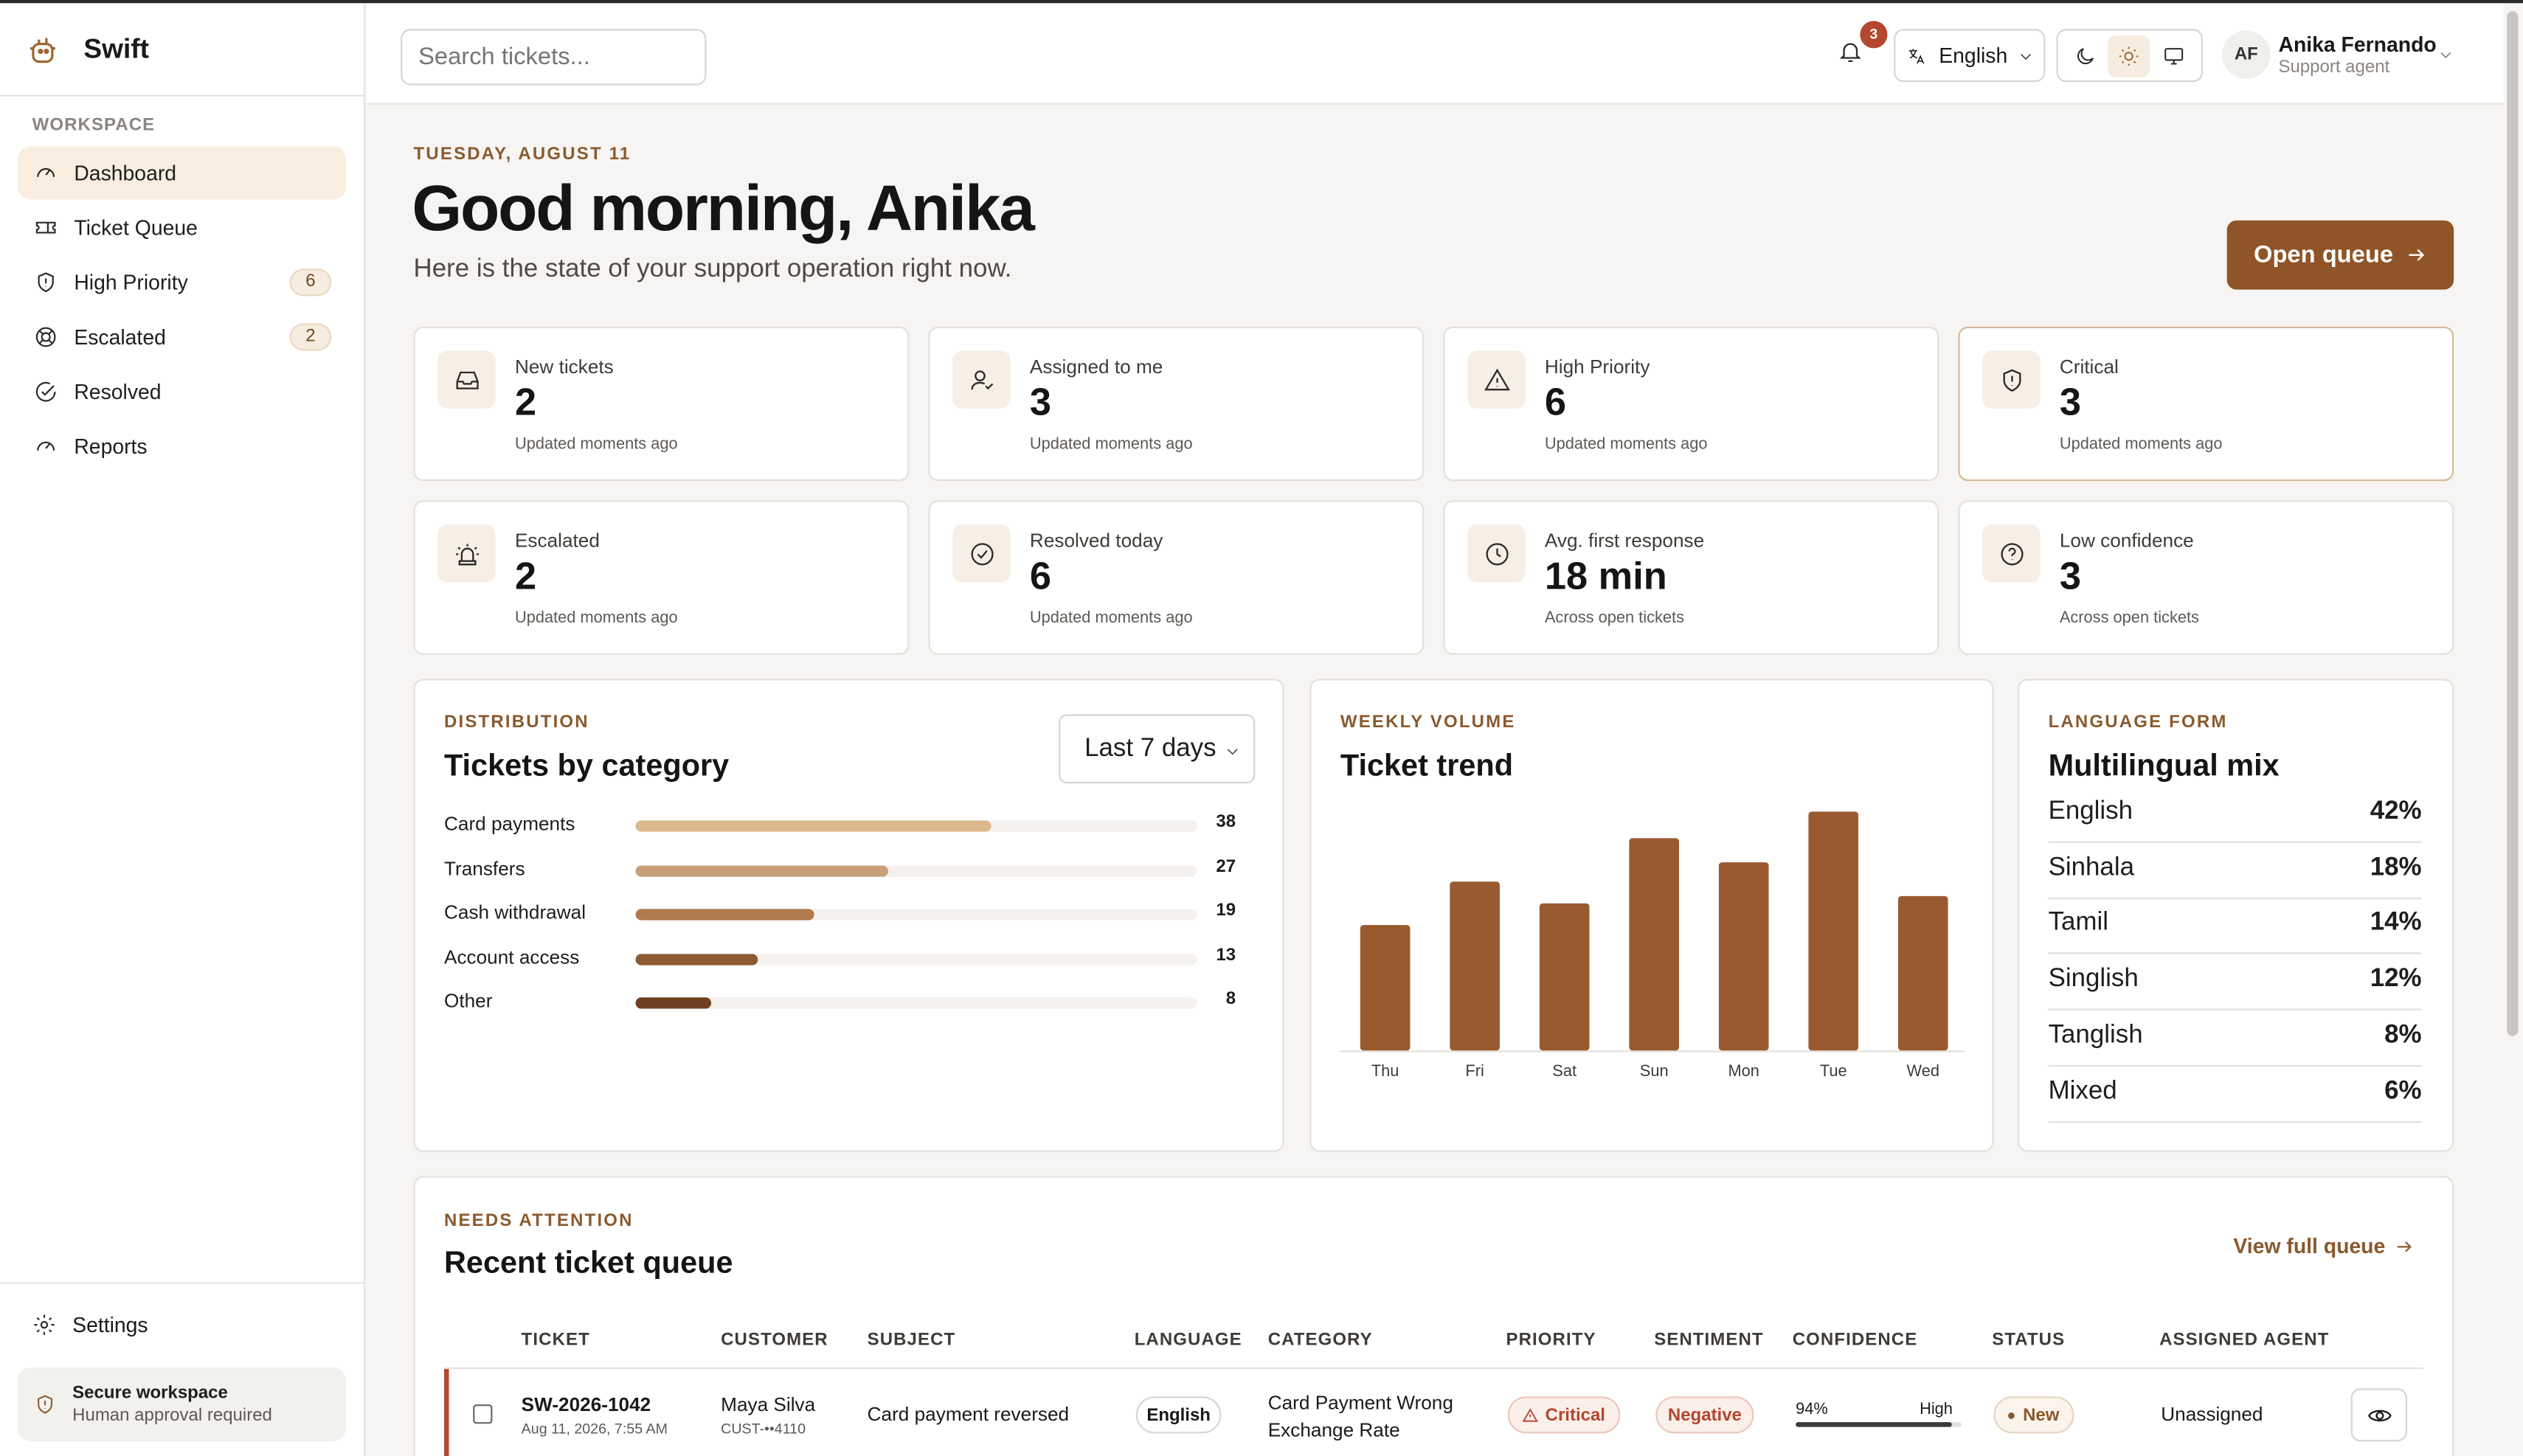  What do you see at coordinates (509, 824) in the screenshot?
I see `category-name: Card payments` at bounding box center [509, 824].